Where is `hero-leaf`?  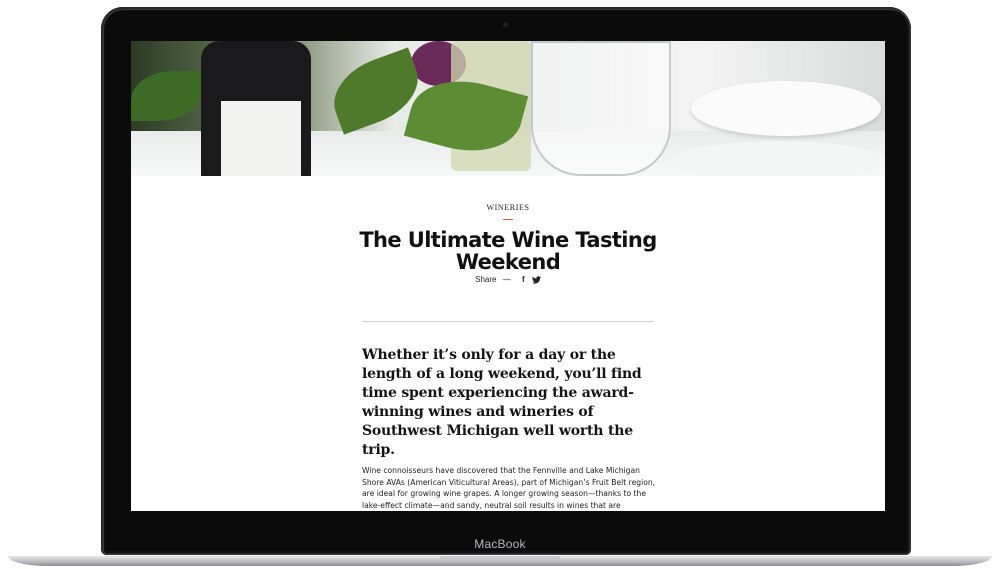 hero-leaf is located at coordinates (166, 96).